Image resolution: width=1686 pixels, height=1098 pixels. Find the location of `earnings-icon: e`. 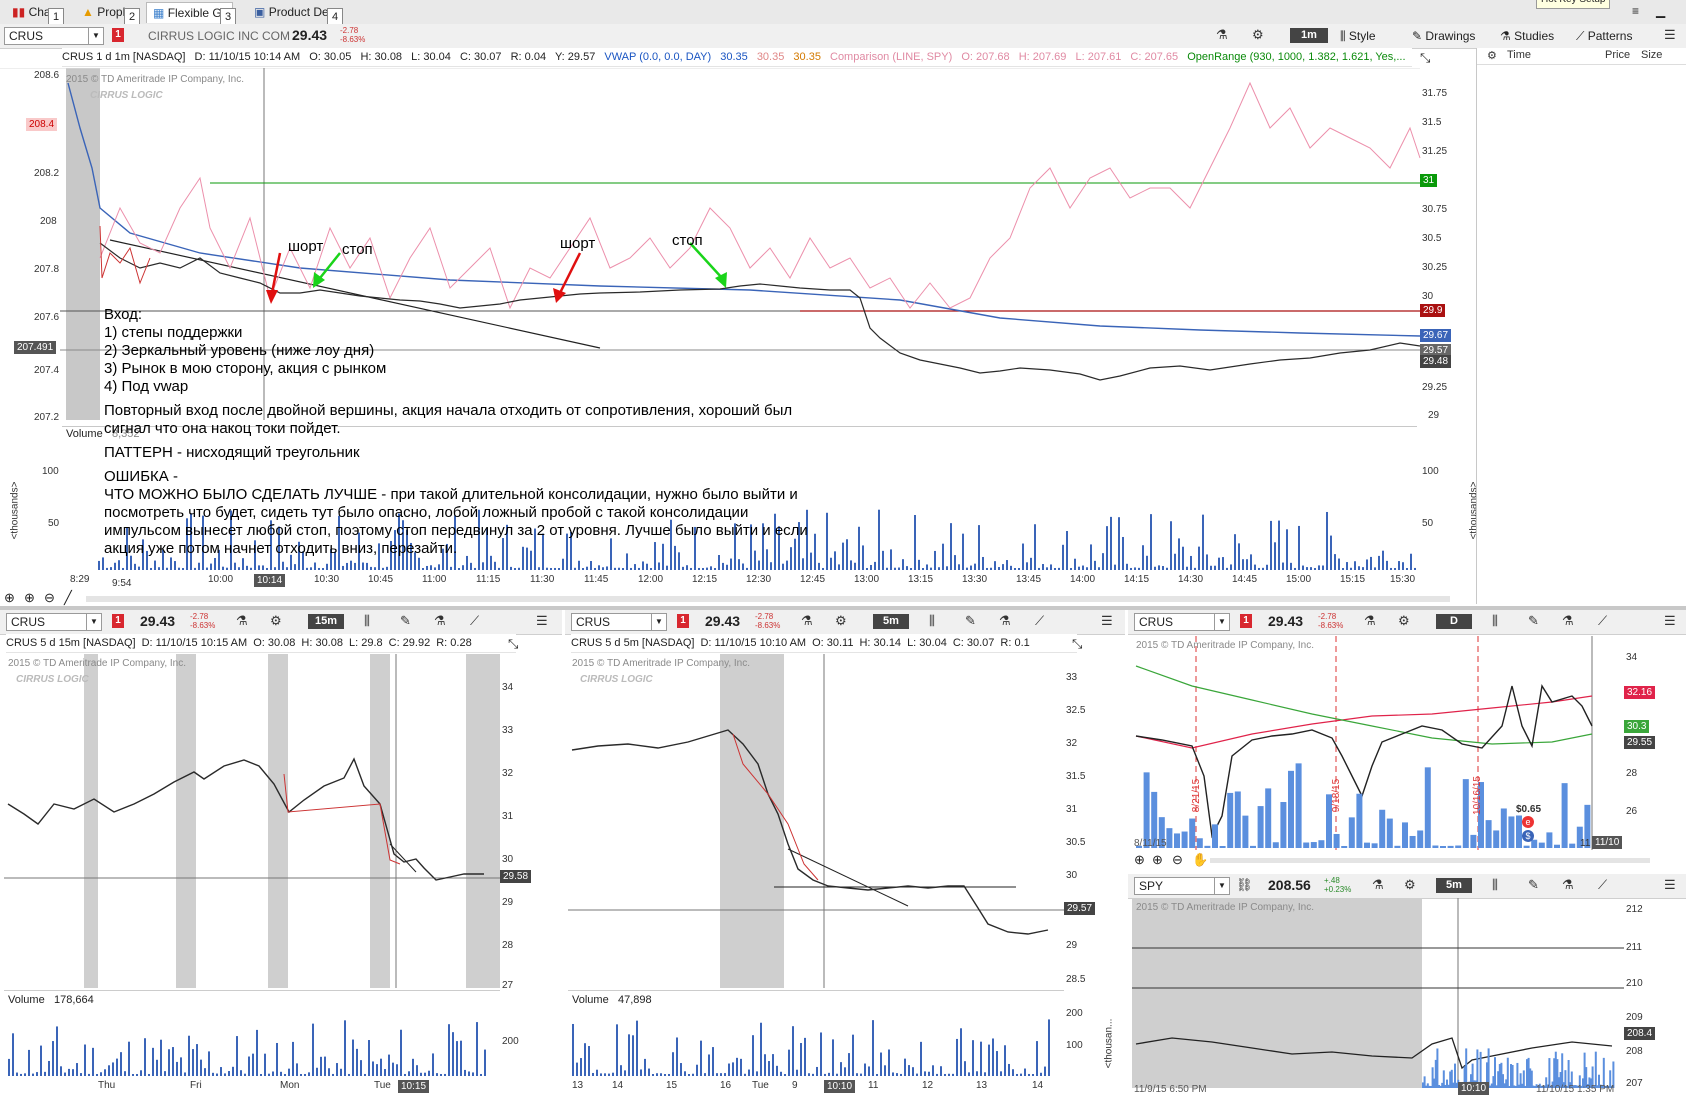

earnings-icon: e is located at coordinates (1528, 822).